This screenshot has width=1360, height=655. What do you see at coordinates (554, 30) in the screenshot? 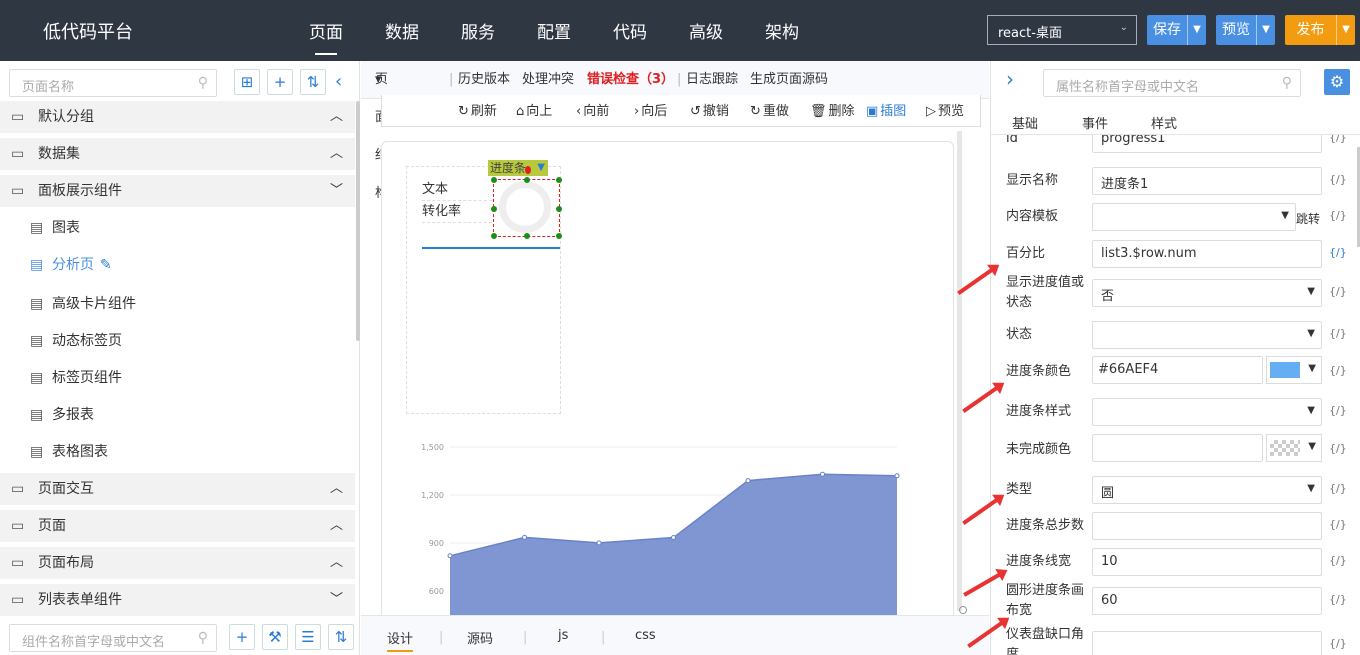
I see `nav-config: 配置` at bounding box center [554, 30].